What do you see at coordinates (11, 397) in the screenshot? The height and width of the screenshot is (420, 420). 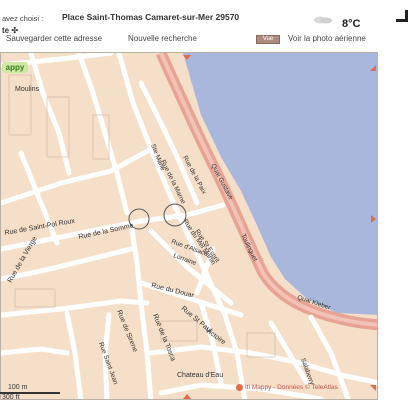 I see `scale-feet: 300 ft` at bounding box center [11, 397].